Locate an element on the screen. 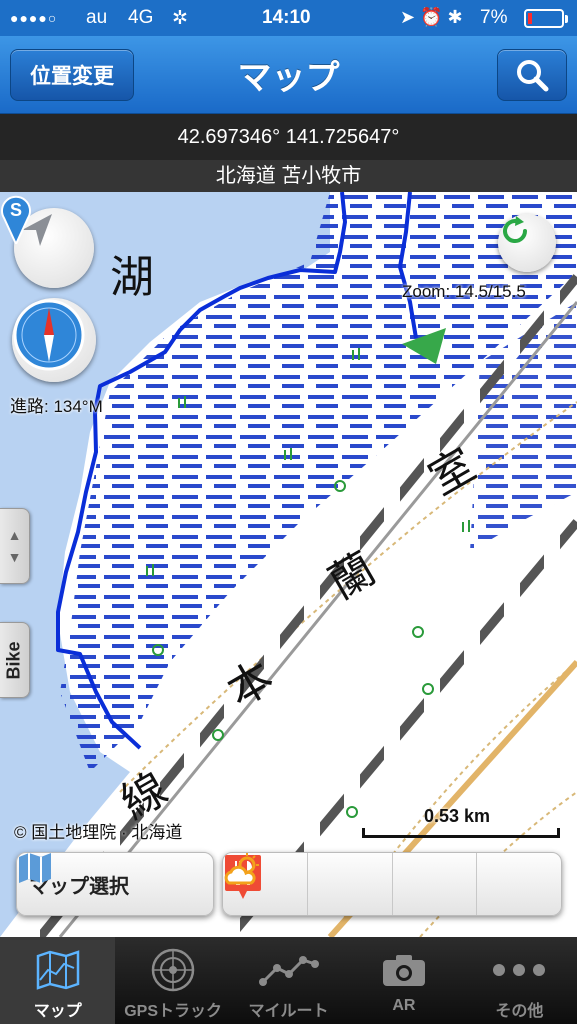 Image resolution: width=577 pixels, height=1024 pixels. tab-label: マイルート is located at coordinates (288, 1011).